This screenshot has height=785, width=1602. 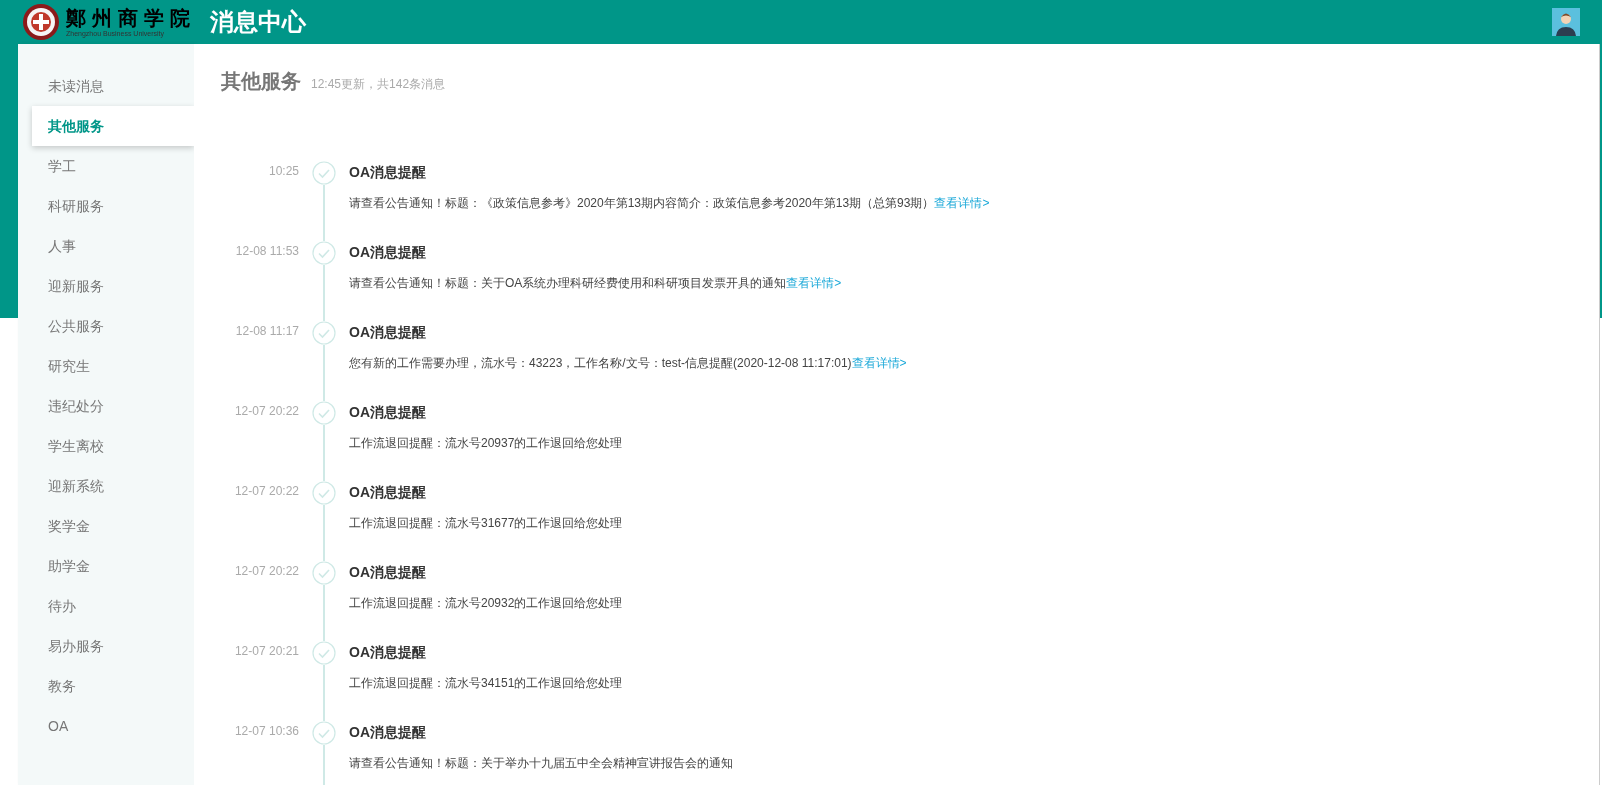 I want to click on sidebar-item: 学工, so click(x=113, y=166).